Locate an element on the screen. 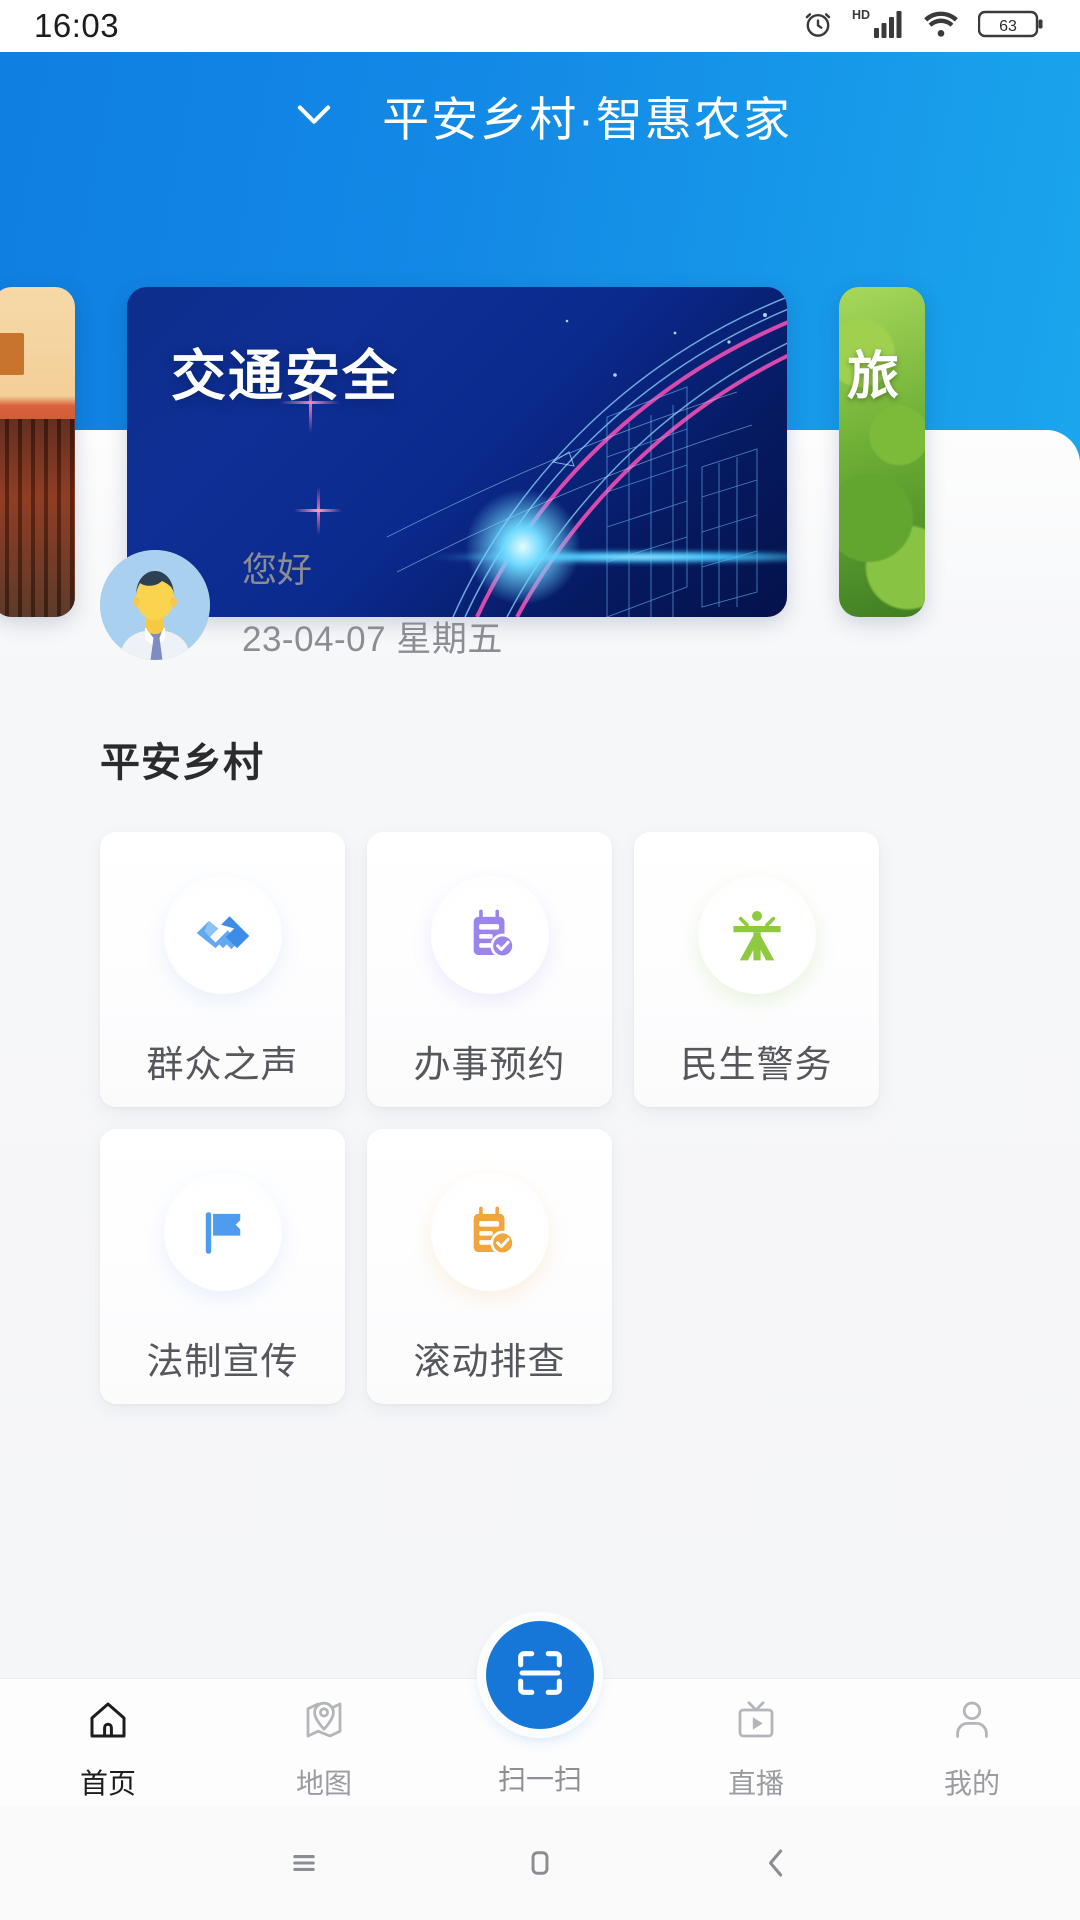 This screenshot has width=1080, height=1920. grid-item-appointment: 办事预约 is located at coordinates (489, 969).